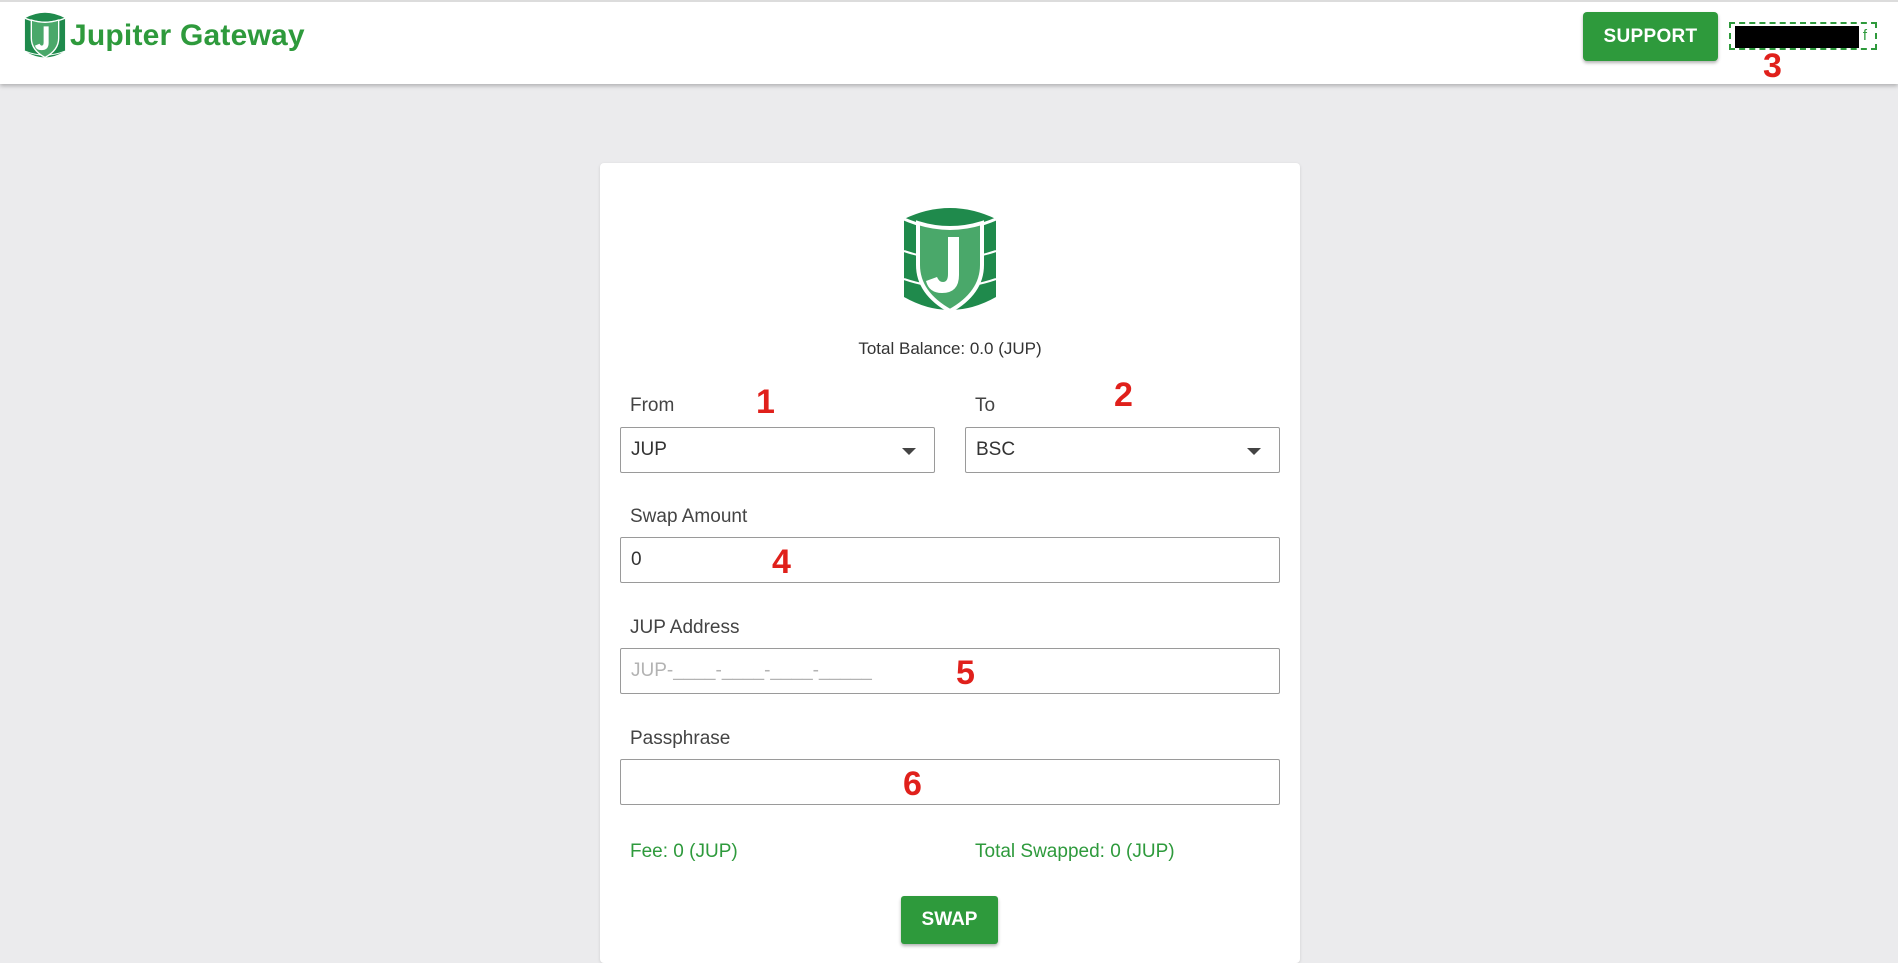 This screenshot has height=963, width=1898. Describe the element at coordinates (765, 402) in the screenshot. I see `marker-1: 1` at that location.